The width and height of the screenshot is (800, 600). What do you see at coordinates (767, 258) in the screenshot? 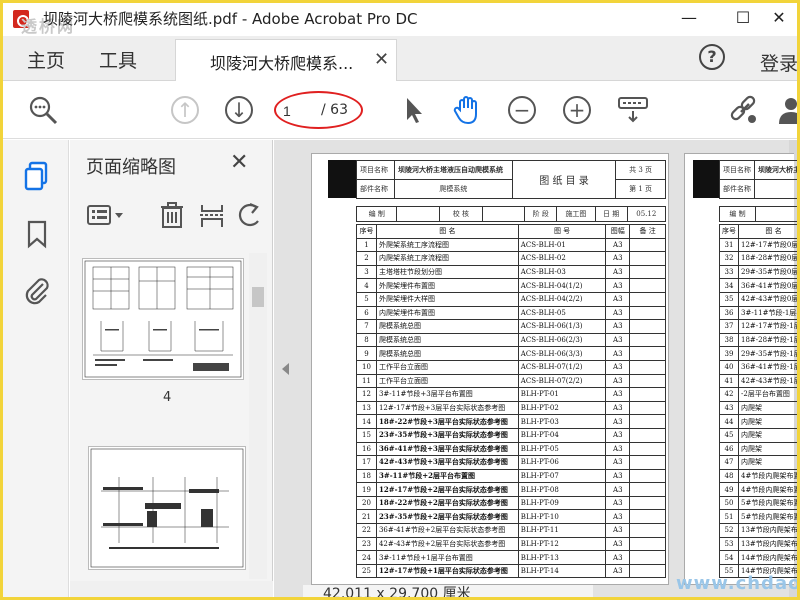
I see `cell-name: 18#-28#节段0层平` at bounding box center [767, 258].